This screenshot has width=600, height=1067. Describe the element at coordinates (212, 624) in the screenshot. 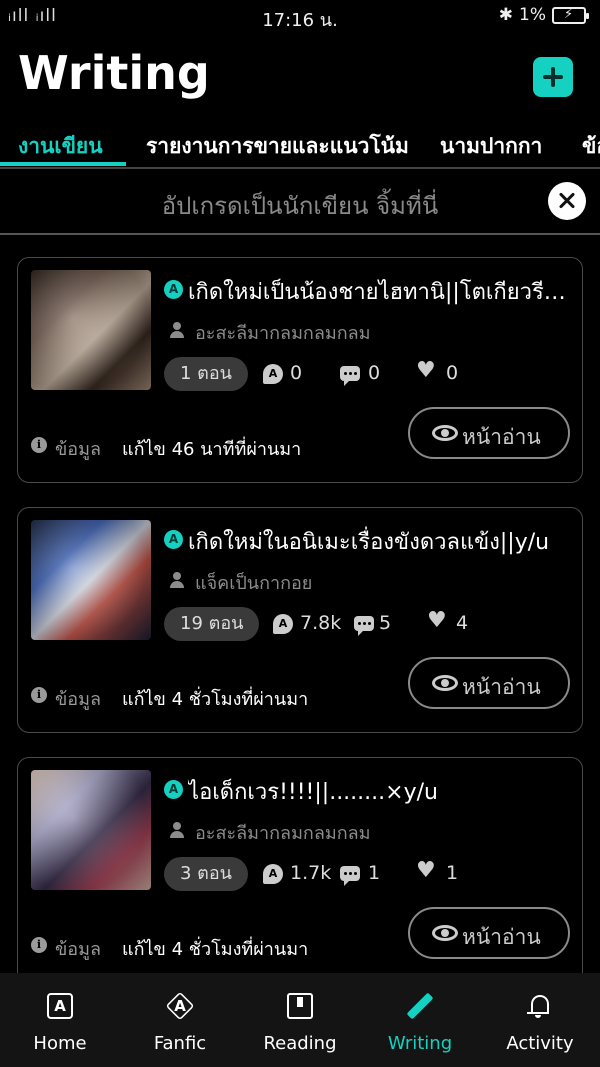

I see `episode-count: 19 ตอน` at that location.